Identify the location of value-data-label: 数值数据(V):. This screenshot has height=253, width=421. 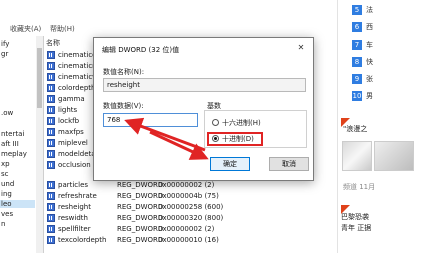
(123, 106).